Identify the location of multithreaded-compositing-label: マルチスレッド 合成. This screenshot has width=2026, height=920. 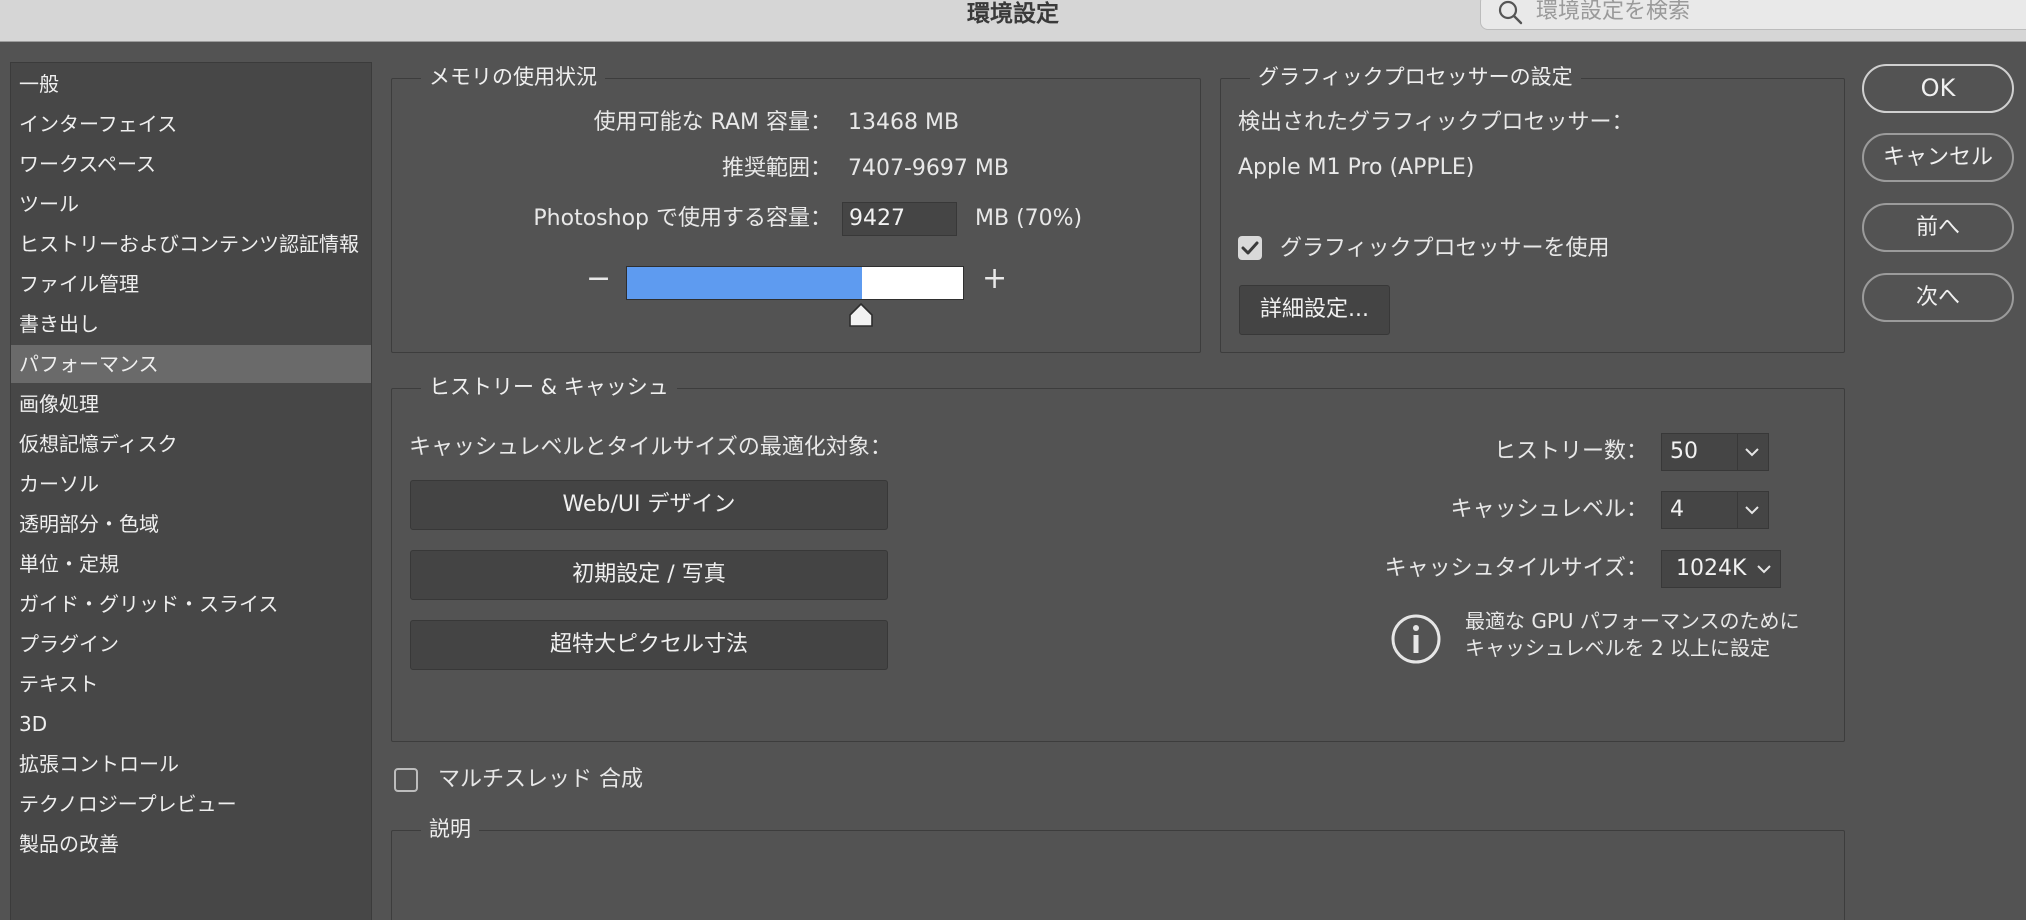
(540, 779).